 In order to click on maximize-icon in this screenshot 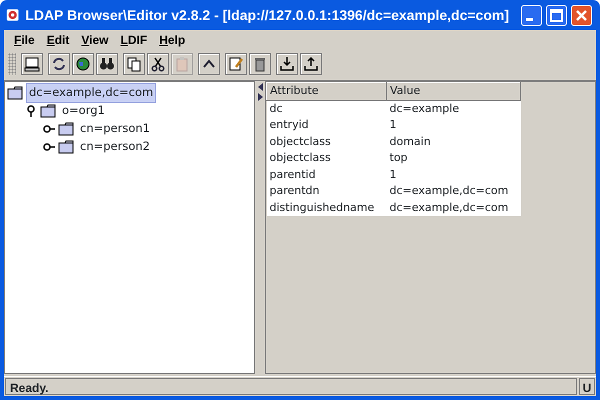, I will do `click(556, 15)`.